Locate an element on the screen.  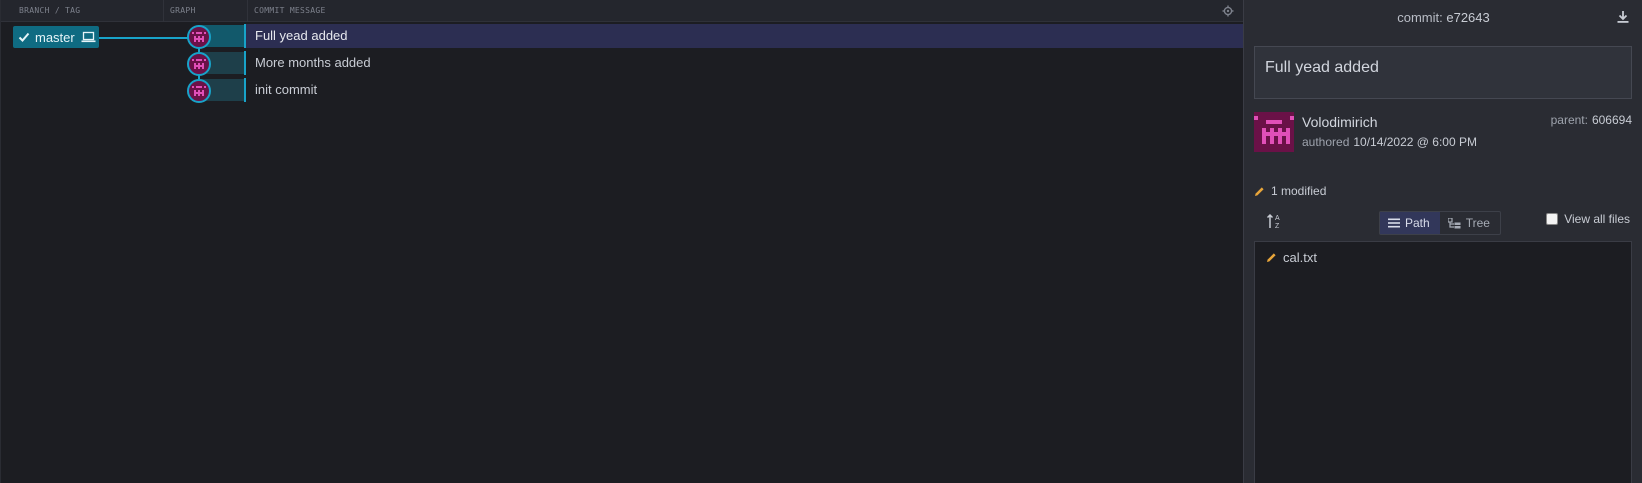
commit-header: commit: e72643 is located at coordinates (1443, 18).